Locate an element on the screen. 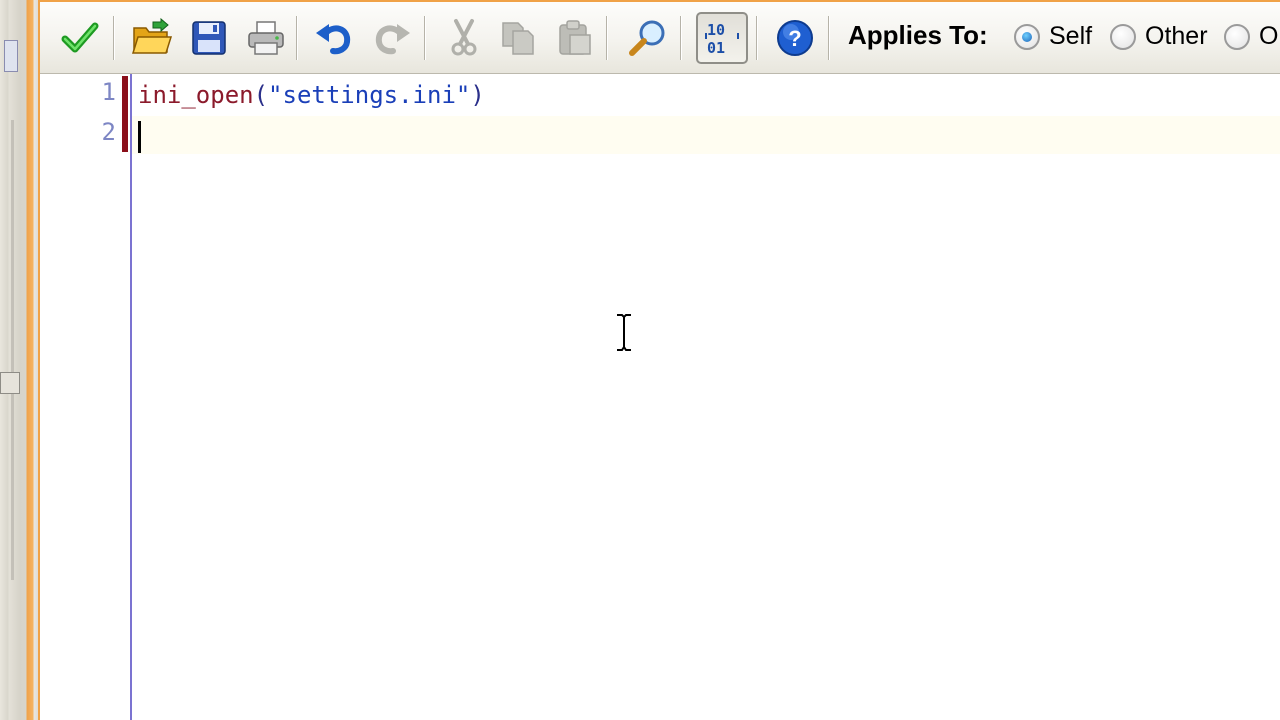 Image resolution: width=1280 pixels, height=720 pixels. copy-icon is located at coordinates (518, 38).